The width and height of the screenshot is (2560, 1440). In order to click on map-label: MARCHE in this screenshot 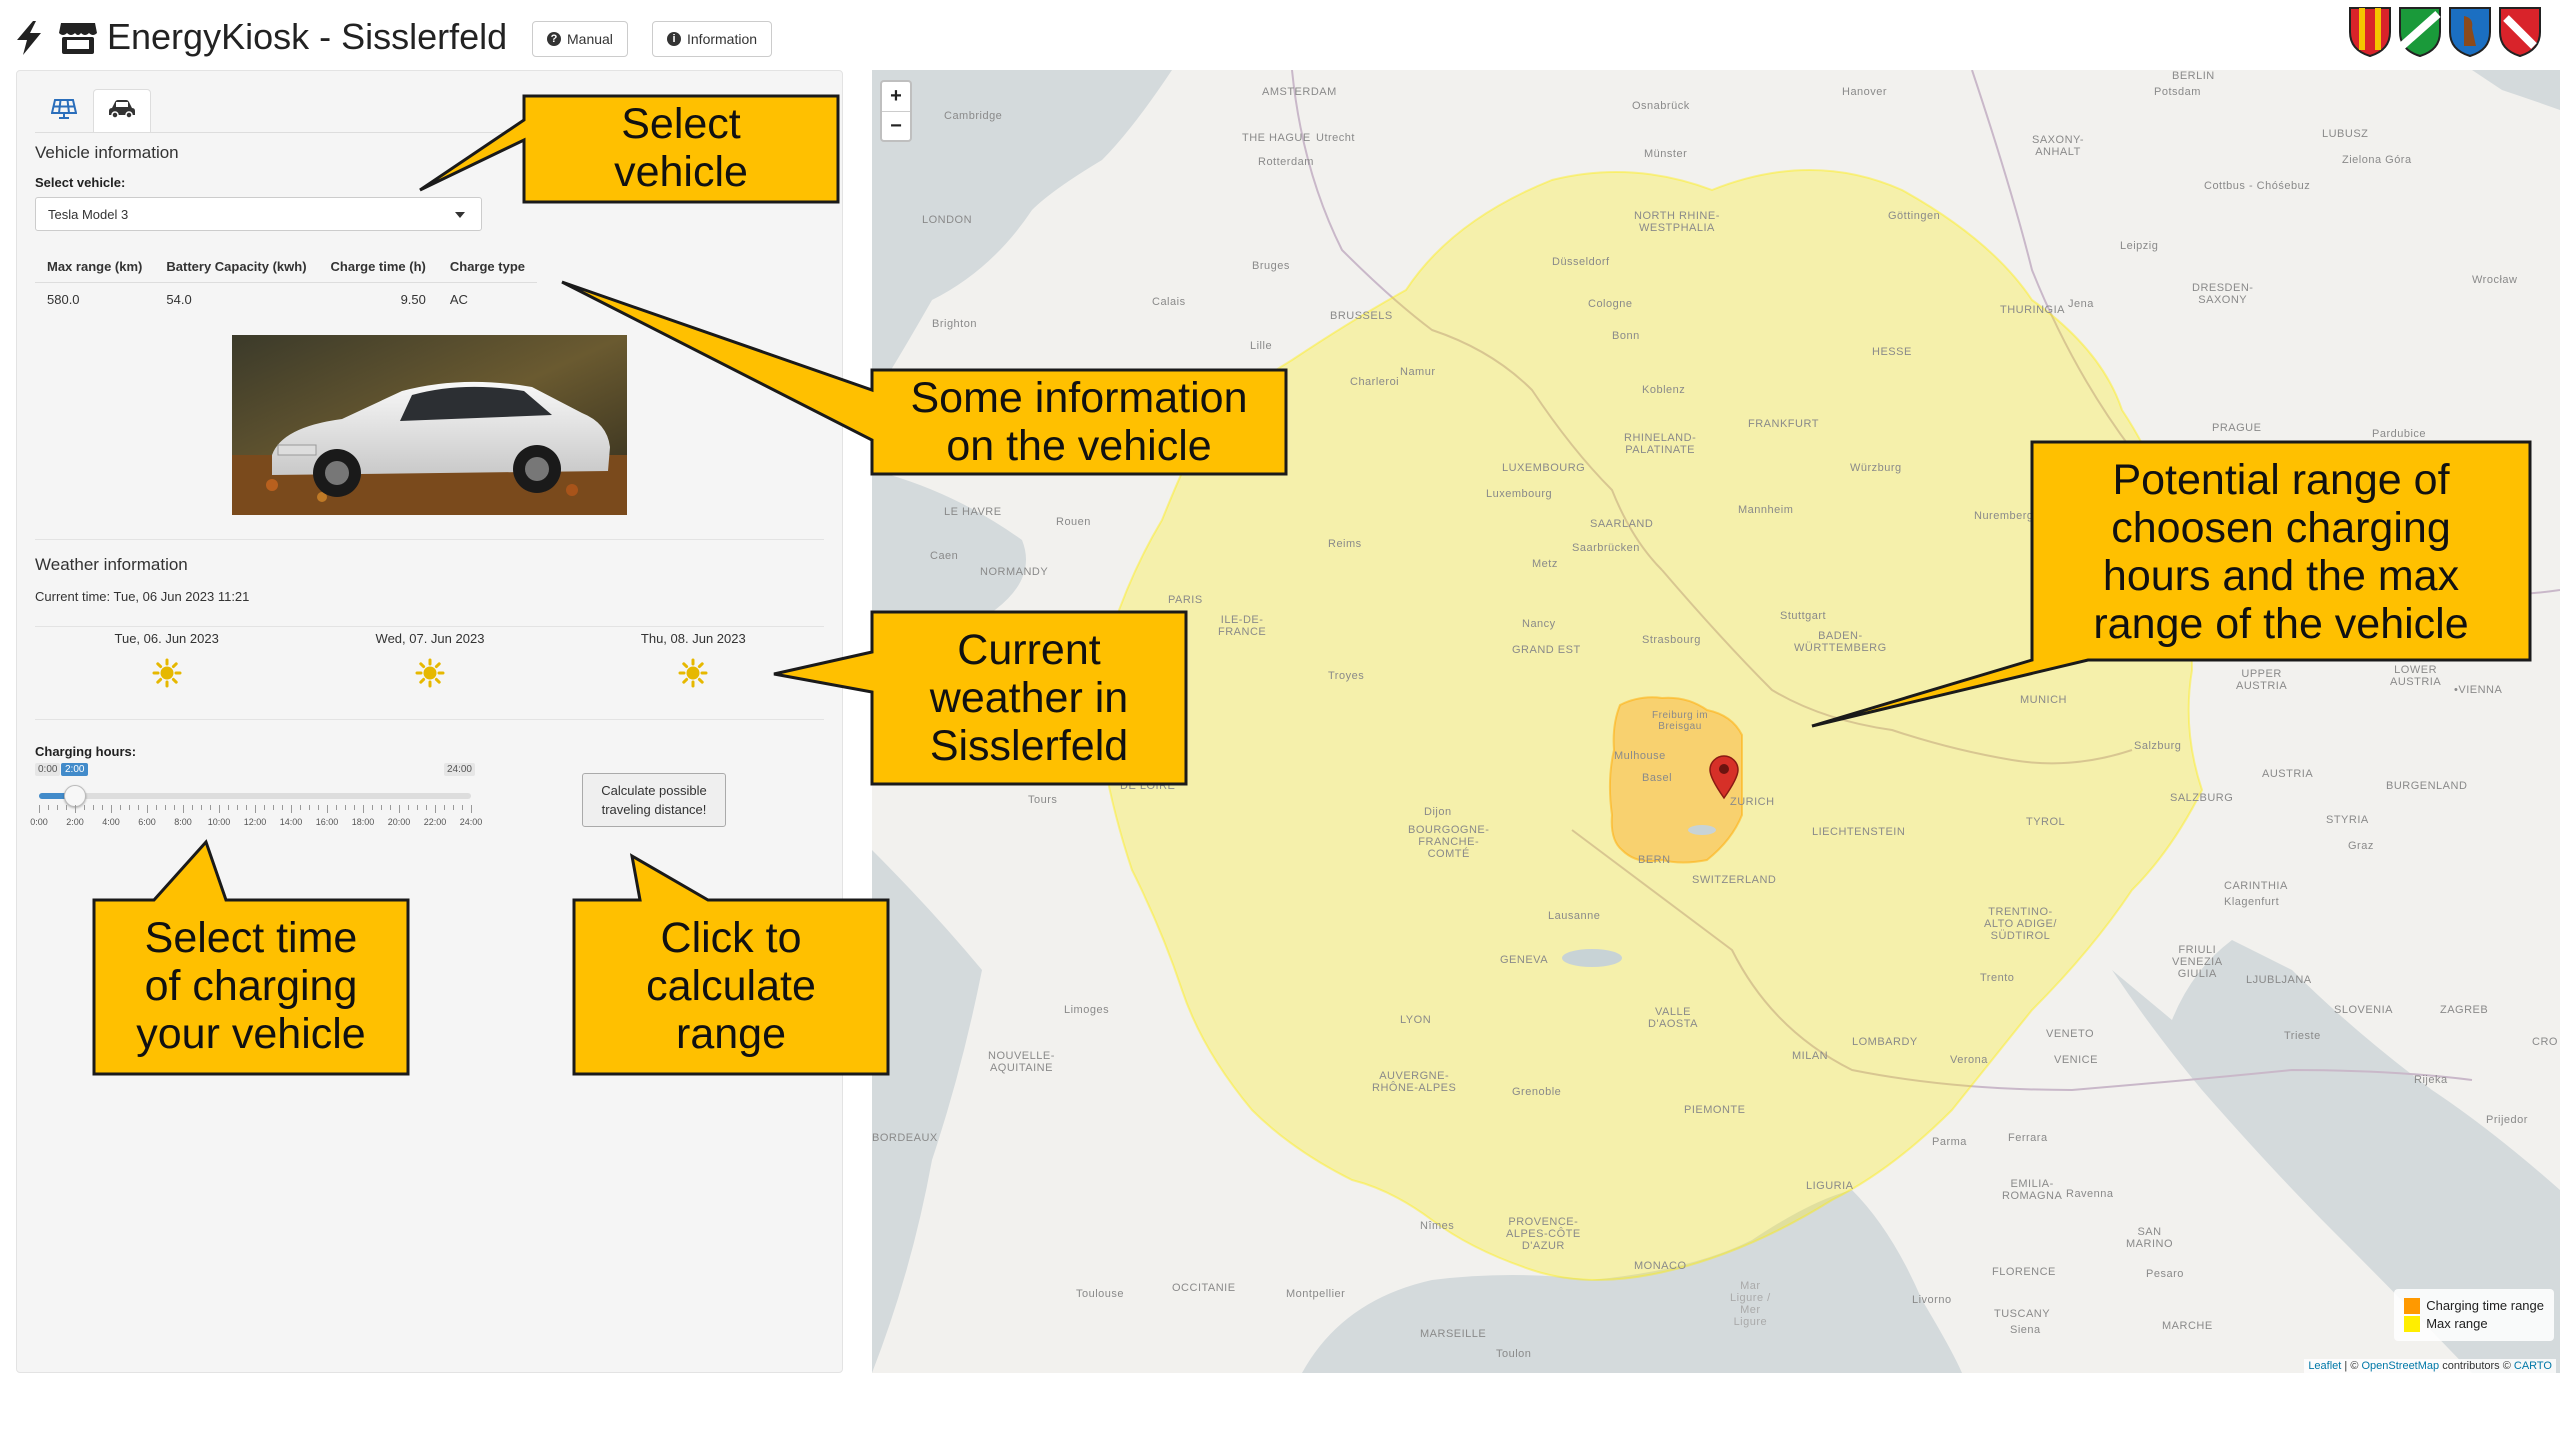, I will do `click(2187, 1326)`.